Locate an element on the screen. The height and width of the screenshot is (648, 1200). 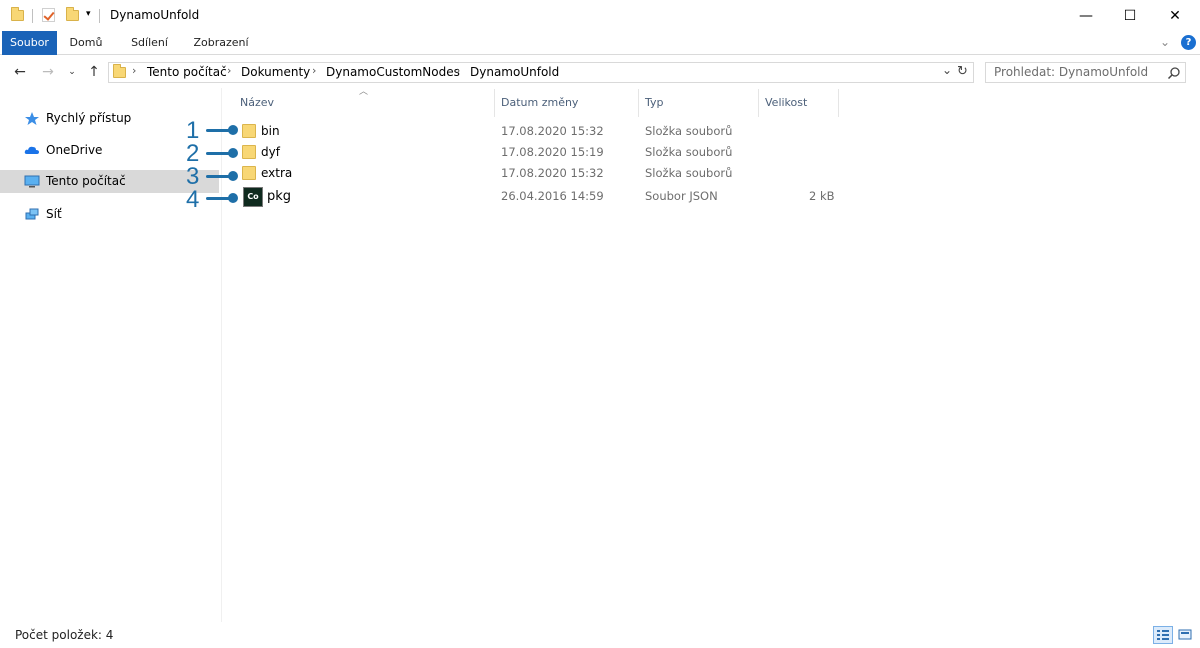
file-date: 17.08.2020 15:19 is located at coordinates (552, 152).